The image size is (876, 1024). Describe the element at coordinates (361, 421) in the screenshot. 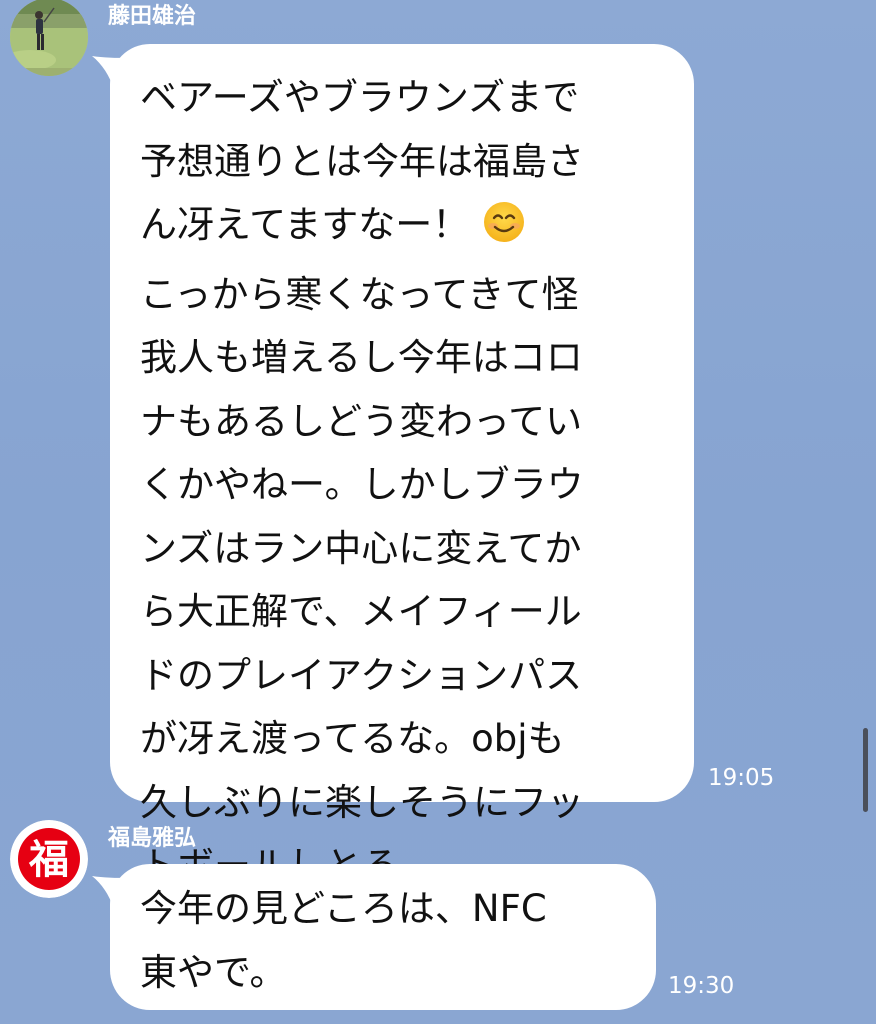

I see `message-line: ナもあるしどう変わってい` at that location.